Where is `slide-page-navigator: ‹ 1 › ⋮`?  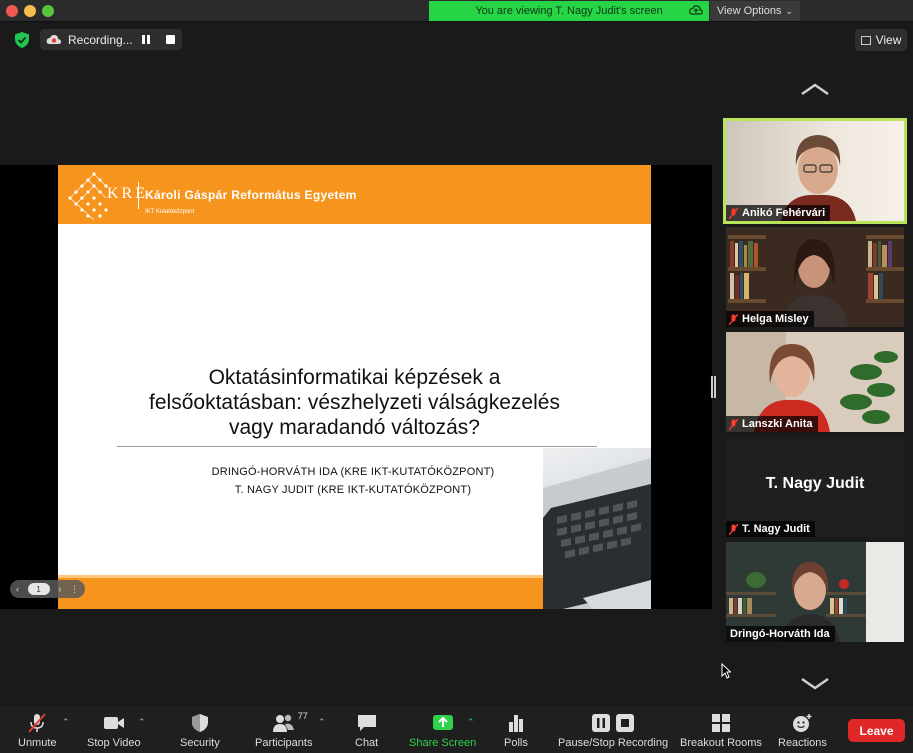
slide-page-navigator: ‹ 1 › ⋮ is located at coordinates (47, 589).